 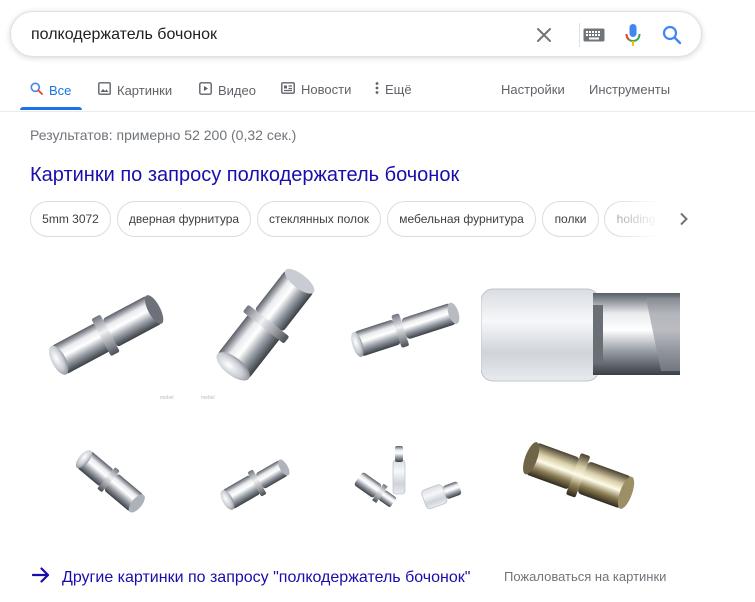 I want to click on chevron-right-icon, so click(x=684, y=219).